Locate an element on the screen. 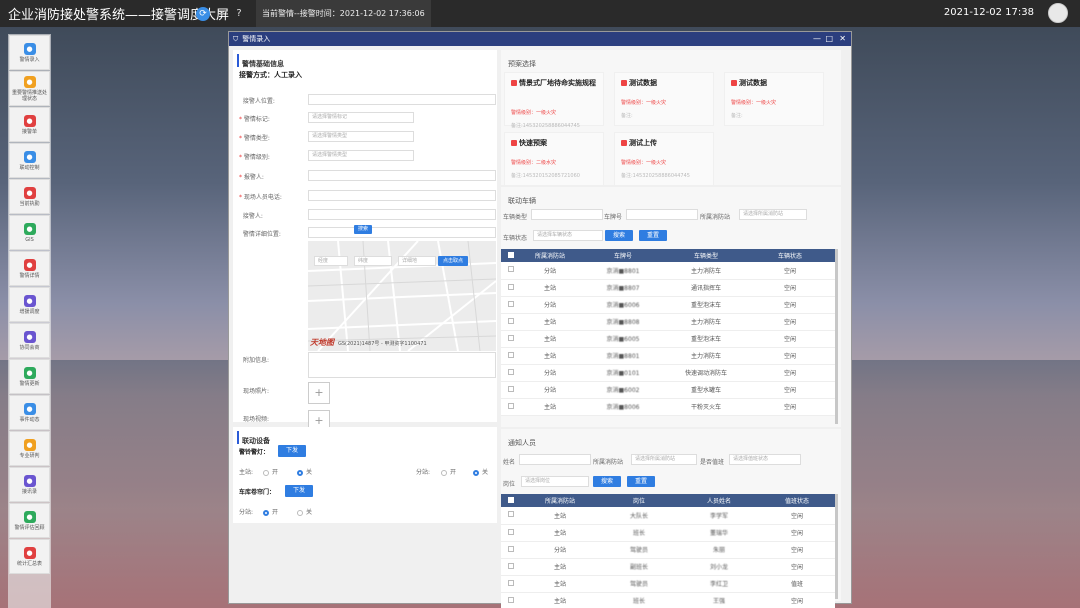  table-row: 主站 京消■6005 重型泡沫车 空闲 is located at coordinates (668, 339).